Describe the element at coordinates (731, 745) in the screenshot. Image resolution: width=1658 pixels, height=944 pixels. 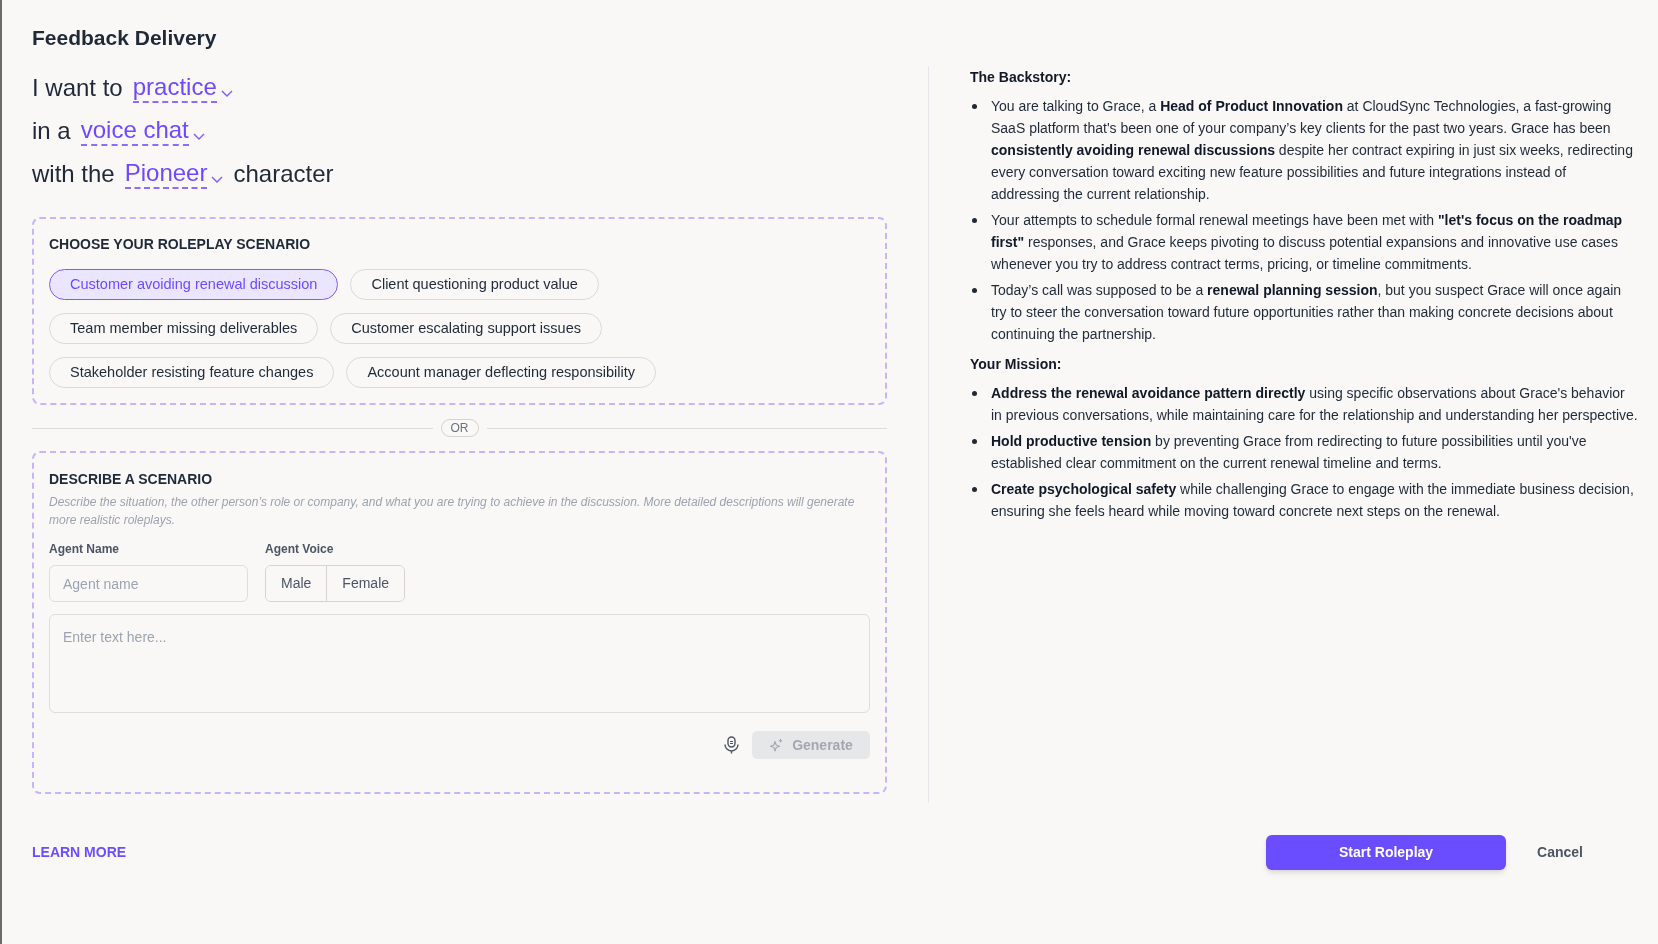
I see `microphone-icon` at that location.